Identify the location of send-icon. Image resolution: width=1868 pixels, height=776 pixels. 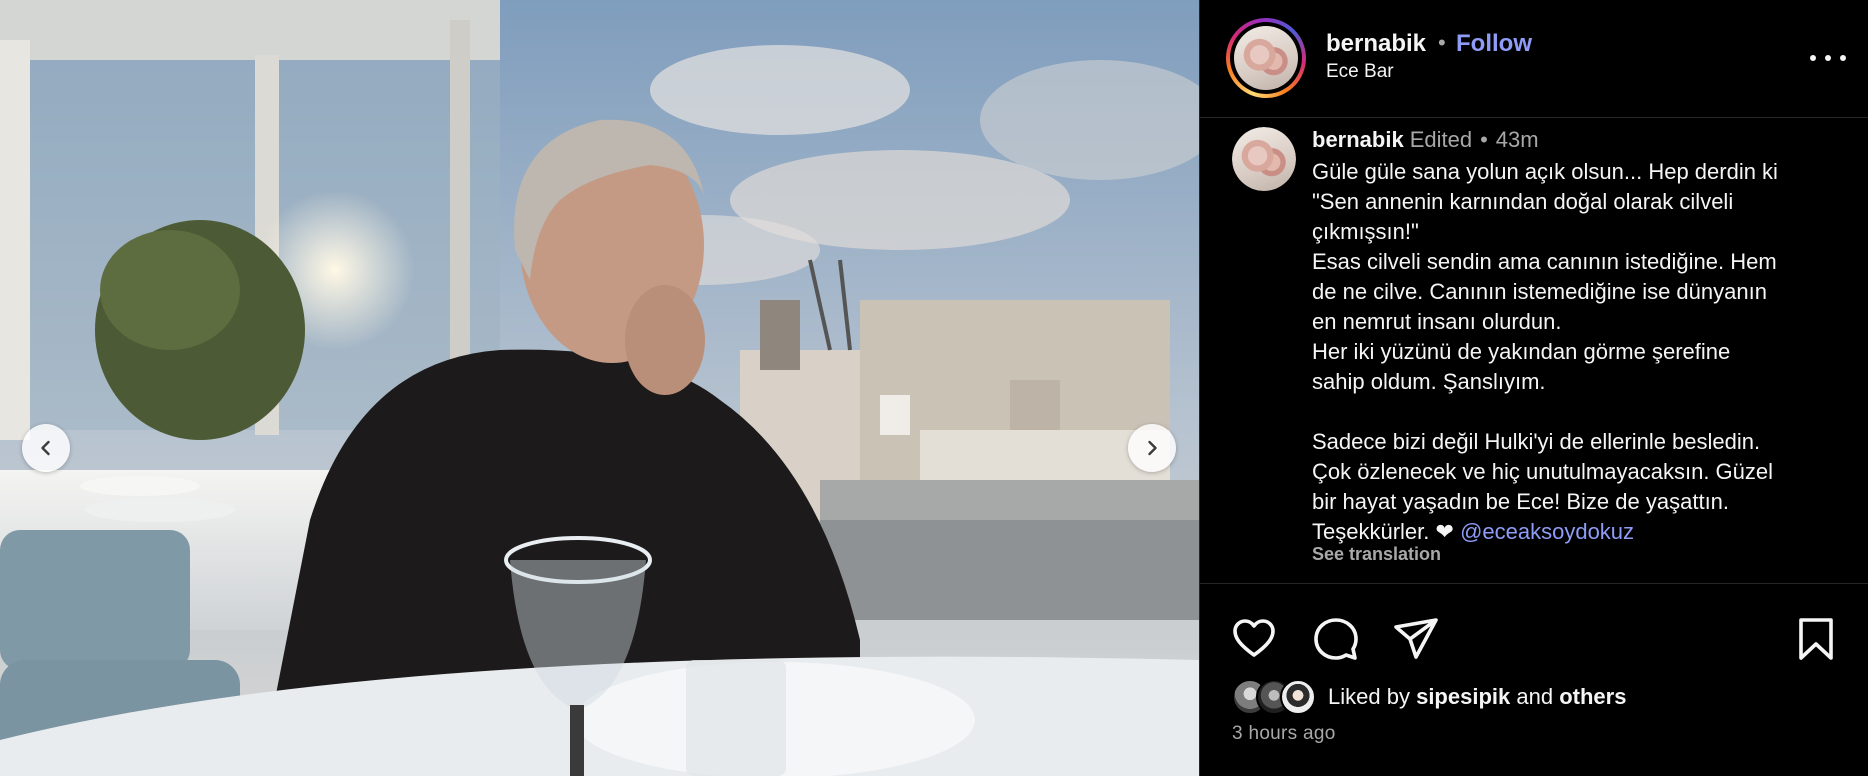
(1416, 638).